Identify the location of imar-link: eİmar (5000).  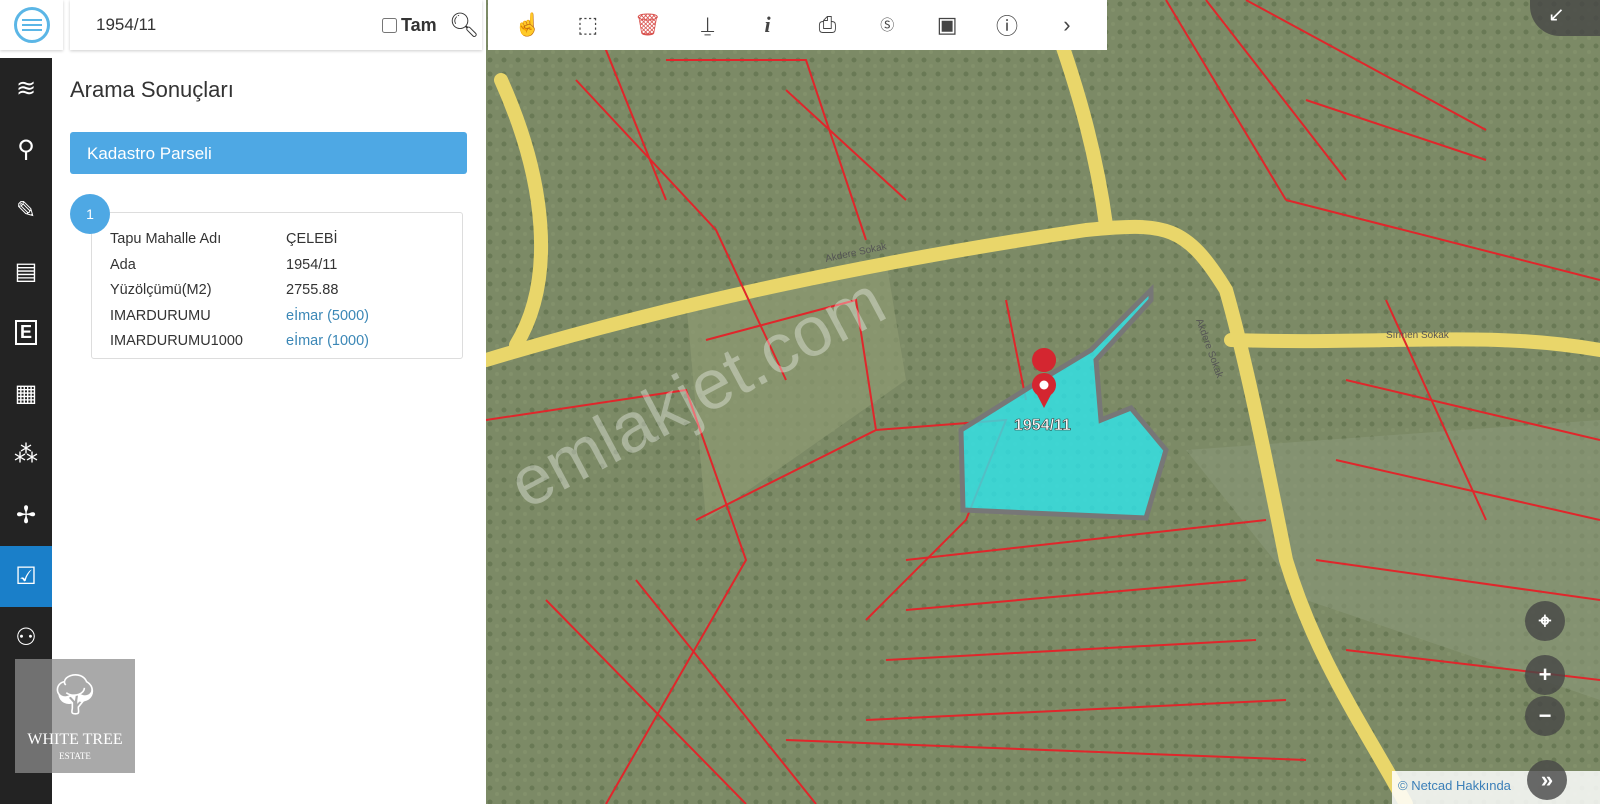
(327, 321).